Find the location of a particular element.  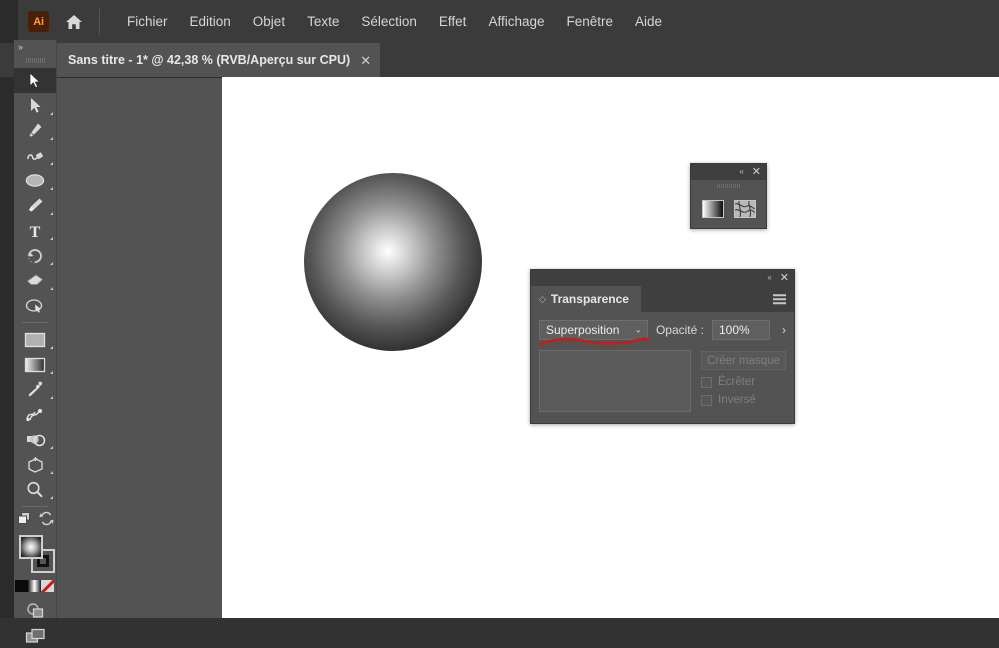

tool-list: T is located at coordinates (35, 358).